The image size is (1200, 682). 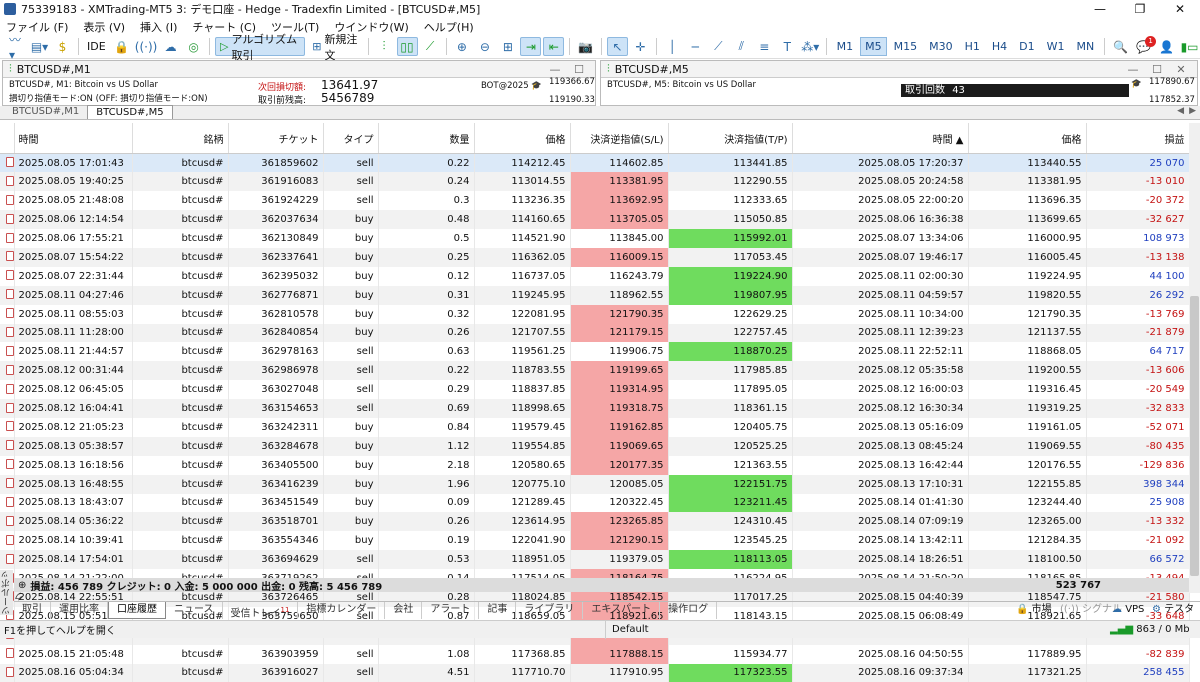 I want to click on tab-calendar: 指標カレンダー, so click(x=341, y=610).